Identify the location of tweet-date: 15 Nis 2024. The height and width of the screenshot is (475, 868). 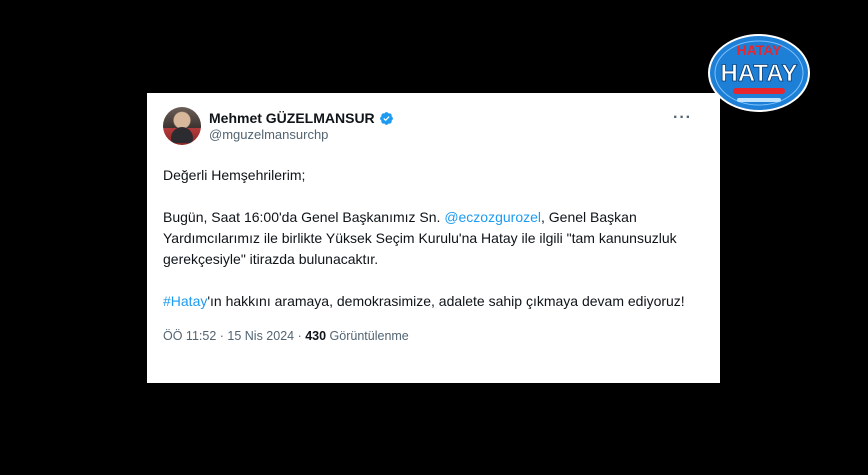
(260, 336).